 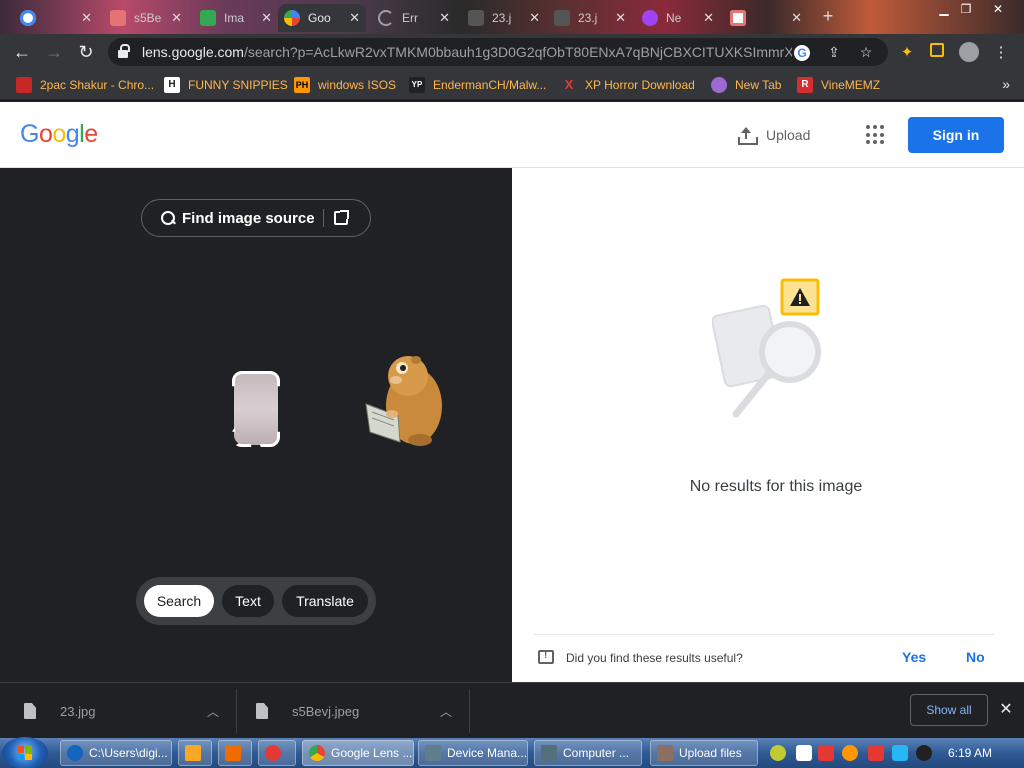 I want to click on tray-monitor-icon, so click(x=900, y=753).